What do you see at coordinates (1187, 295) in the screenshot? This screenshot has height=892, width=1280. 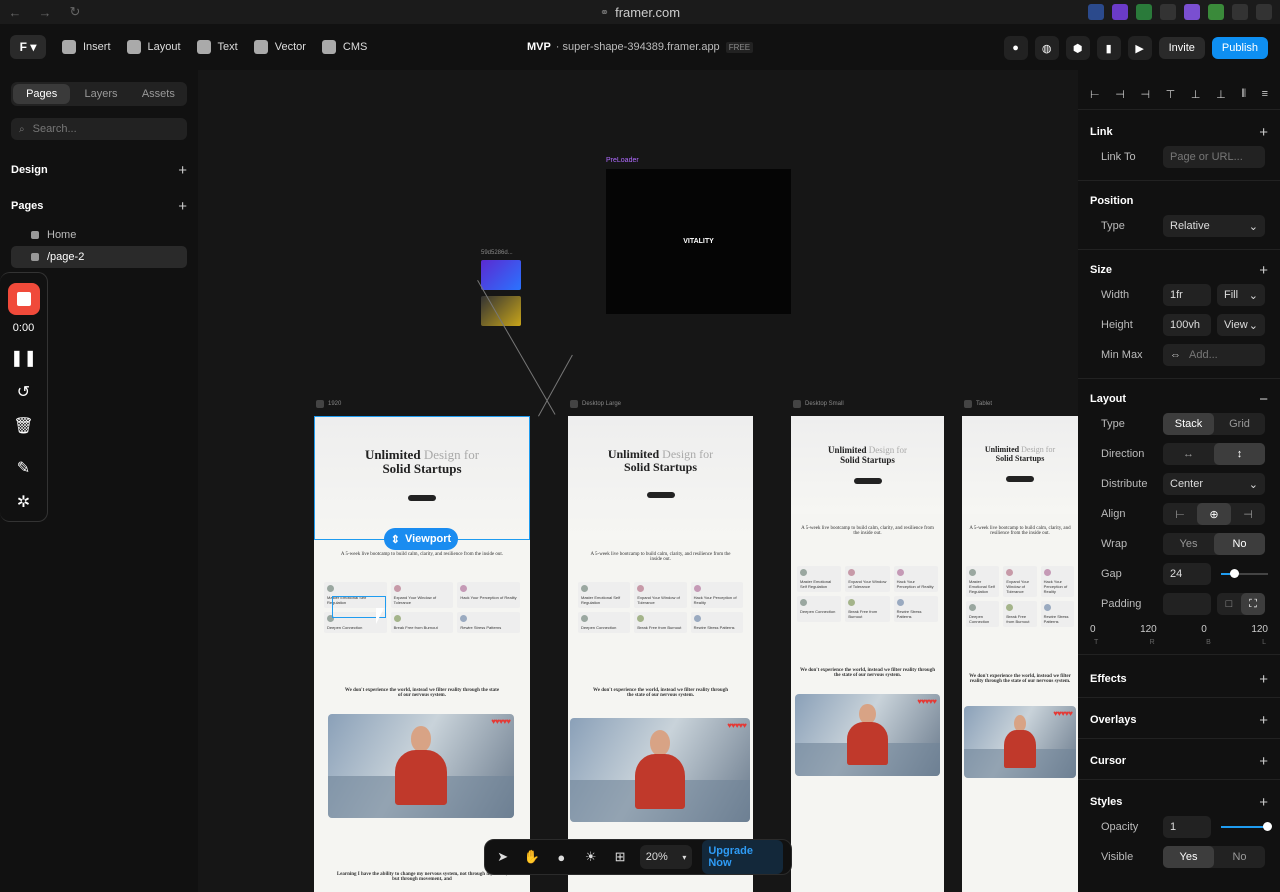 I see `width-input: 1fr` at bounding box center [1187, 295].